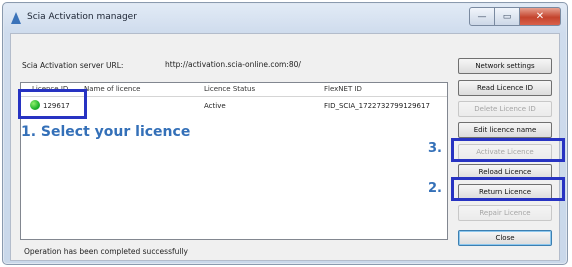 The height and width of the screenshot is (267, 572). I want to click on repair-licence-button: Repair Licence, so click(505, 213).